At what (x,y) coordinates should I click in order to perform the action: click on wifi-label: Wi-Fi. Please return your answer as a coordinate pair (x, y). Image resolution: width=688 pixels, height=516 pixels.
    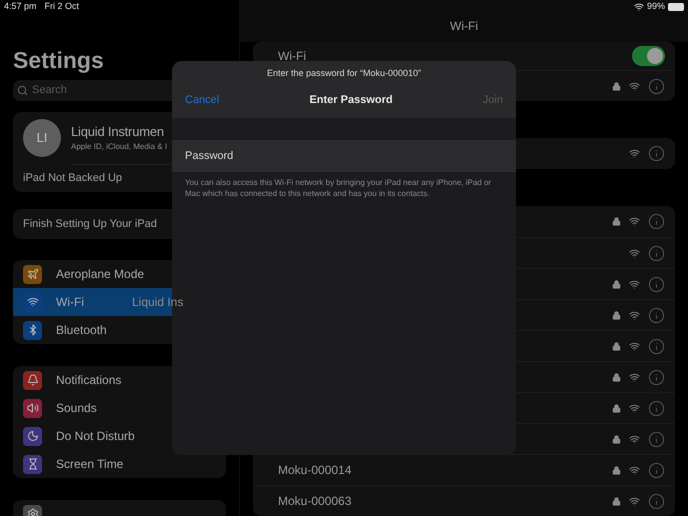
    Looking at the image, I should click on (292, 56).